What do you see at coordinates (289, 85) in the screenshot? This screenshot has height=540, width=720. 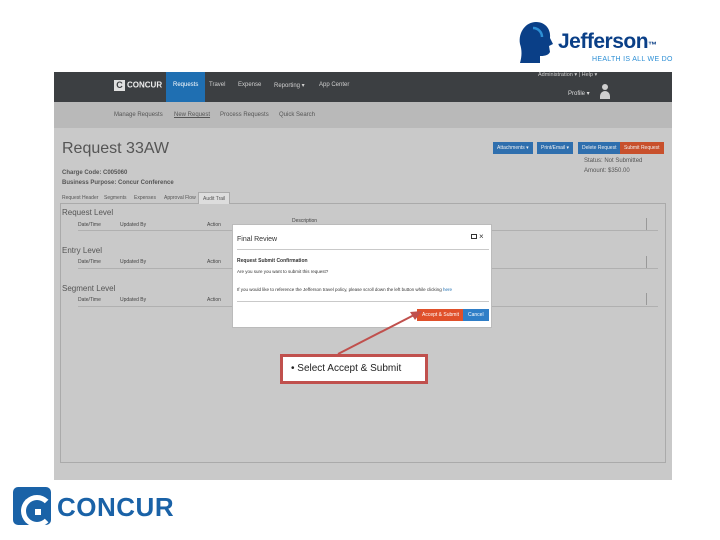 I see `nav-tab-reporting: Reporting ▾` at bounding box center [289, 85].